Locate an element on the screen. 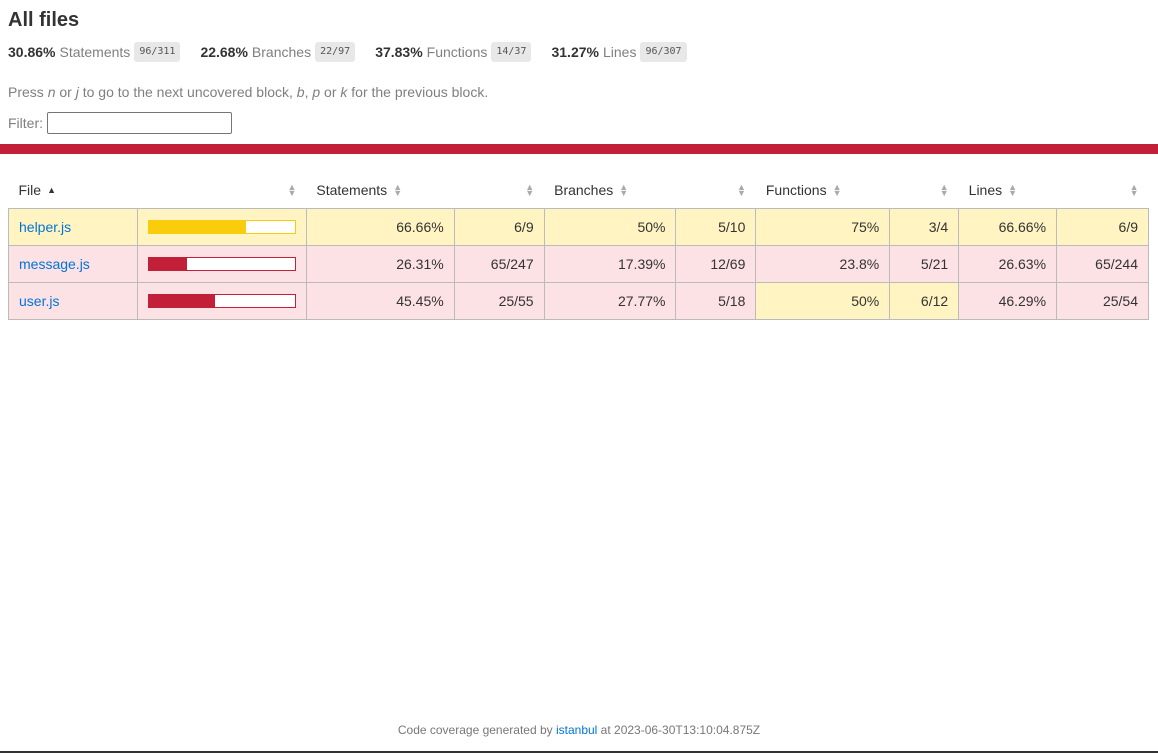  statements-fraction: 6/9 is located at coordinates (499, 226).